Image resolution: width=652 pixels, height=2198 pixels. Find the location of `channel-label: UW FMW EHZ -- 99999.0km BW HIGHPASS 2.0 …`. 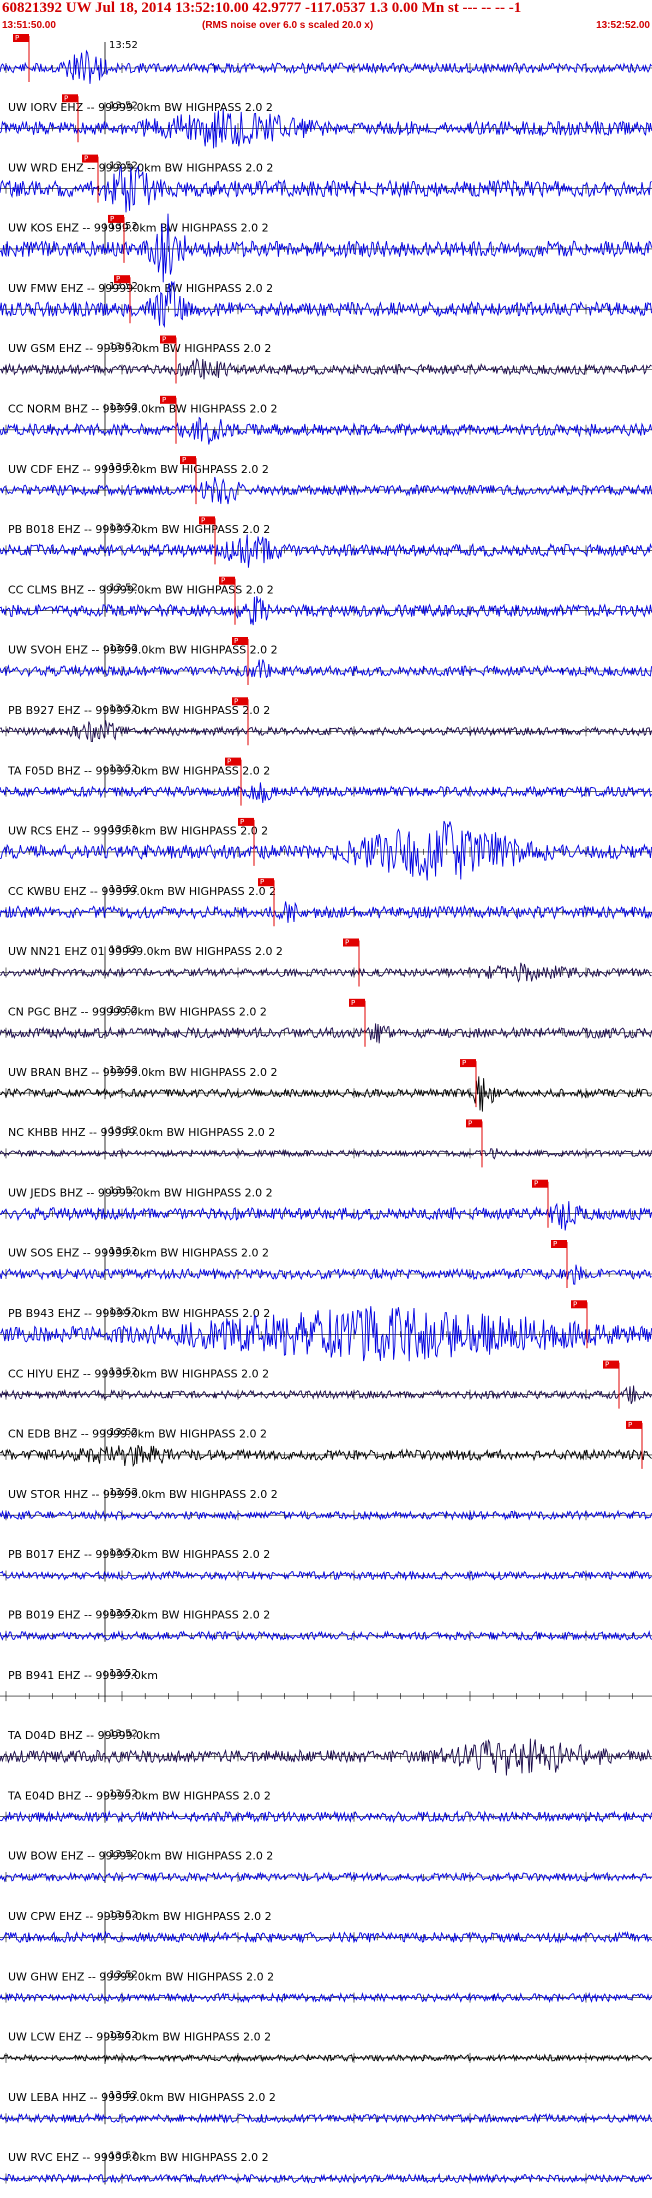

channel-label: UW FMW EHZ -- 99999.0km BW HIGHPASS 2.0 … is located at coordinates (140, 288).